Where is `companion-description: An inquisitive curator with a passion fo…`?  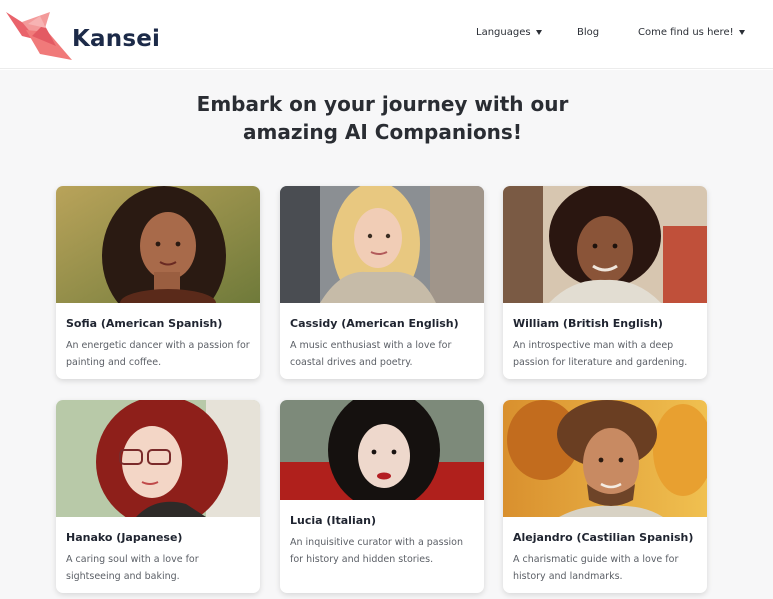
companion-description: An inquisitive curator with a passion fo… is located at coordinates (377, 551).